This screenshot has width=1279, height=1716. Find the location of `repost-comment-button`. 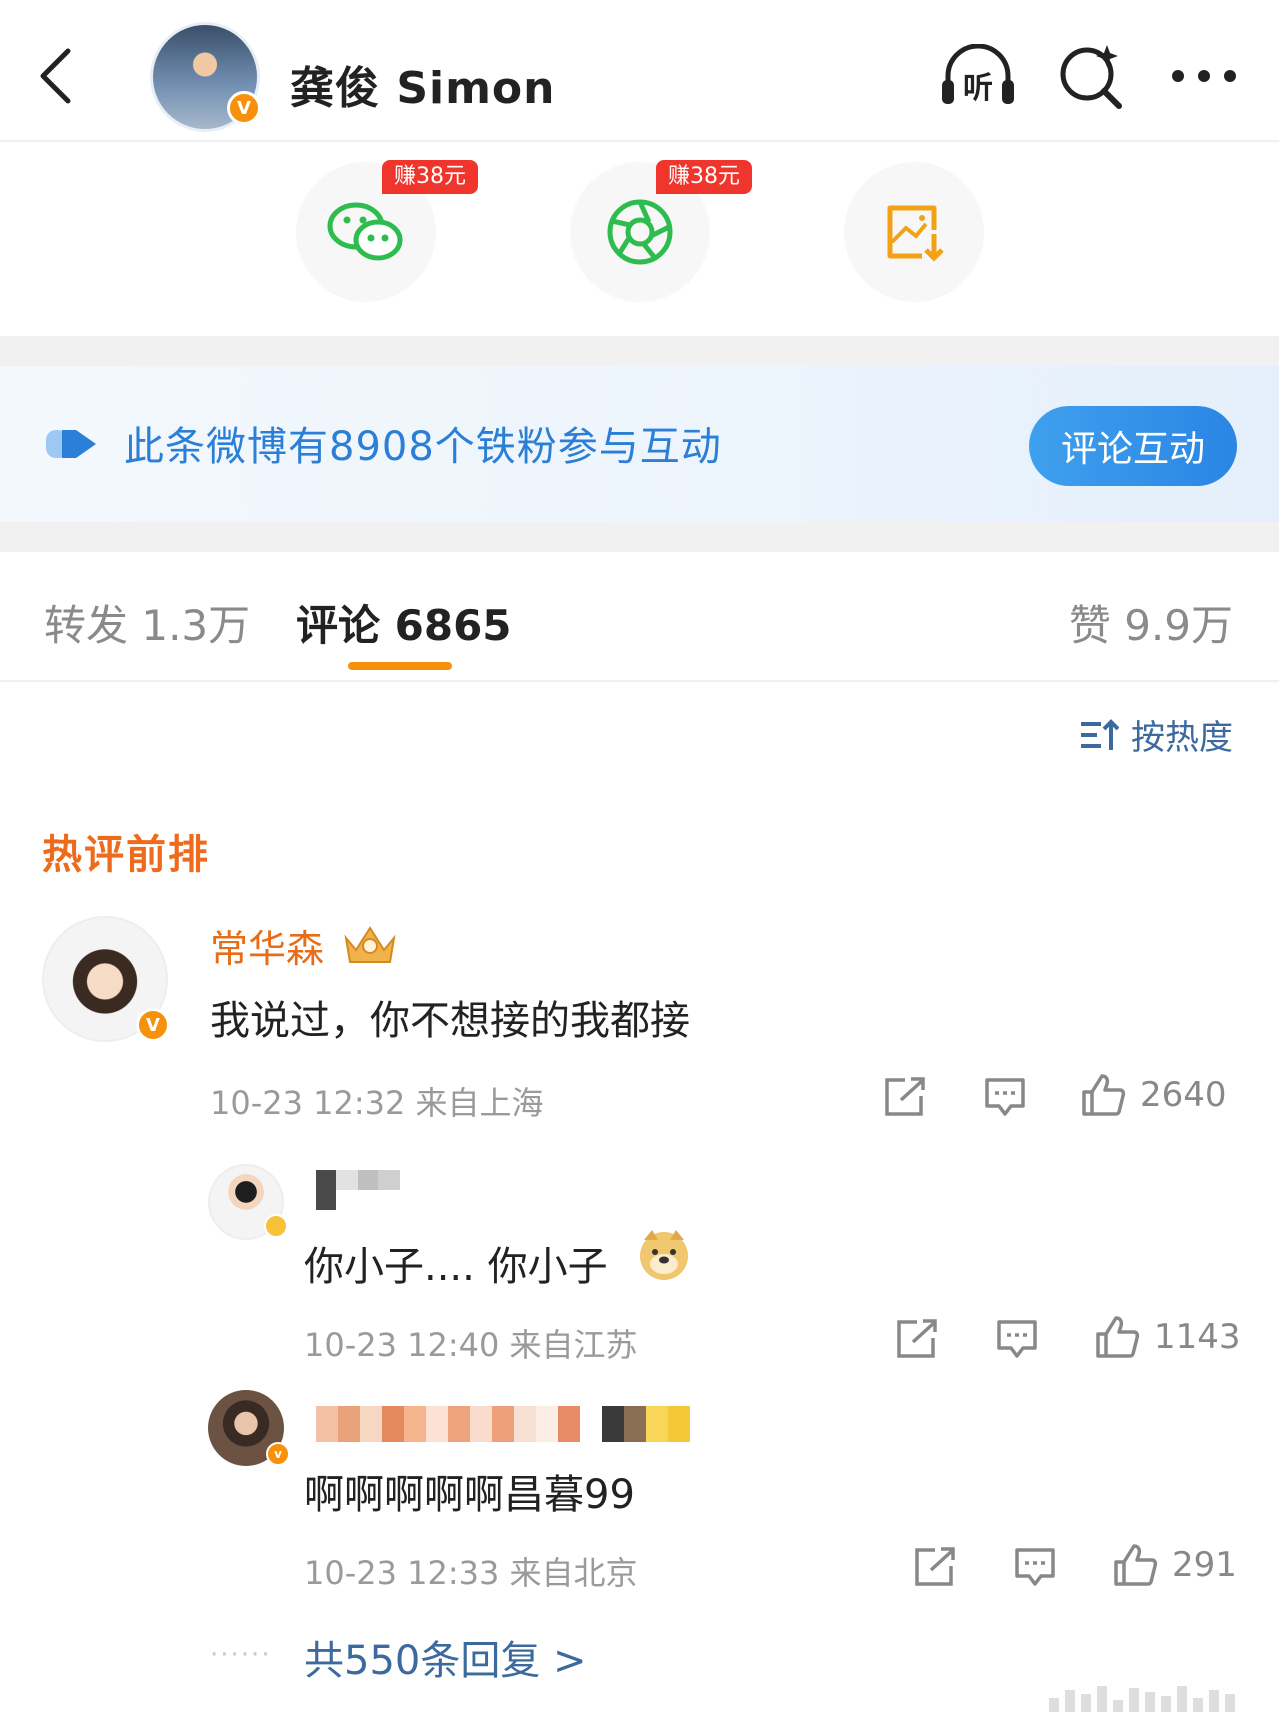

repost-comment-button is located at coordinates (905, 1097).